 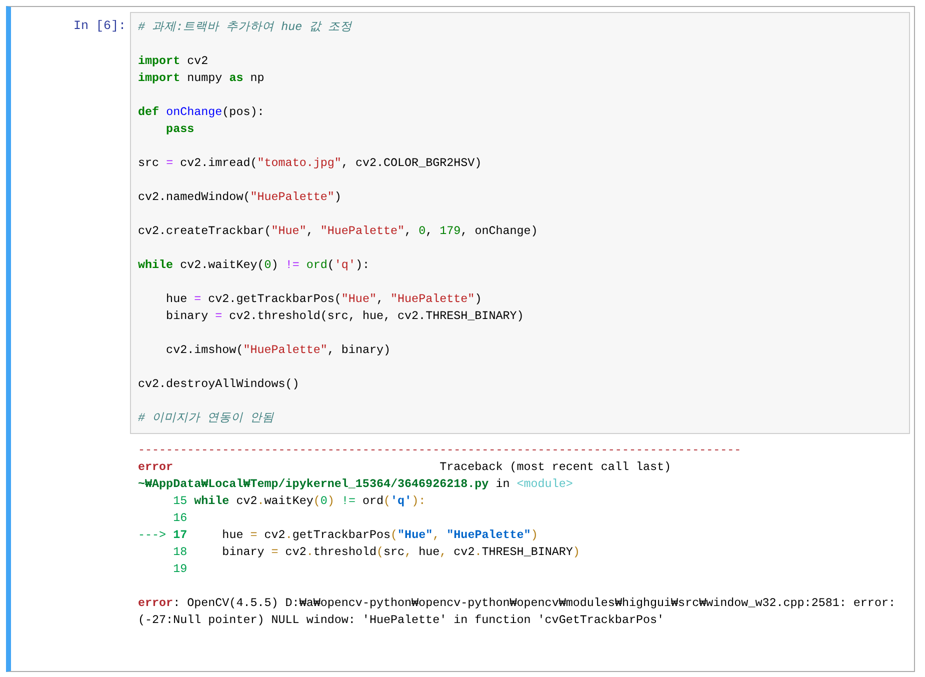 What do you see at coordinates (179, 129) in the screenshot?
I see `code-line: pass` at bounding box center [179, 129].